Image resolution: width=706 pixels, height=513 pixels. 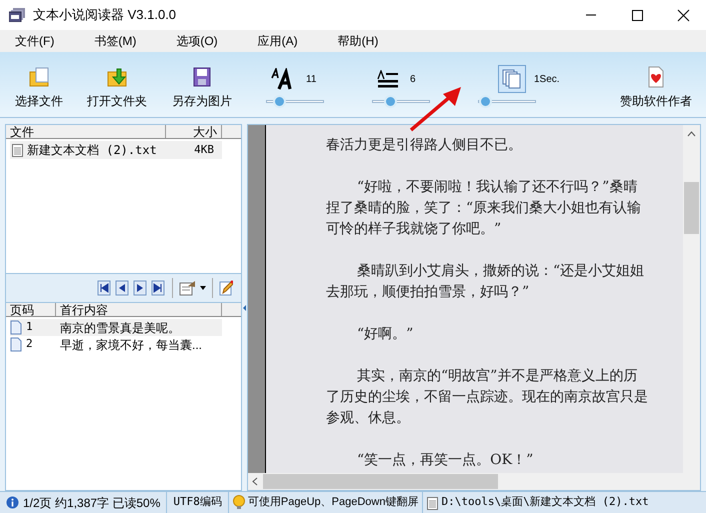 I want to click on menu-item: 应用(A), so click(x=277, y=41).